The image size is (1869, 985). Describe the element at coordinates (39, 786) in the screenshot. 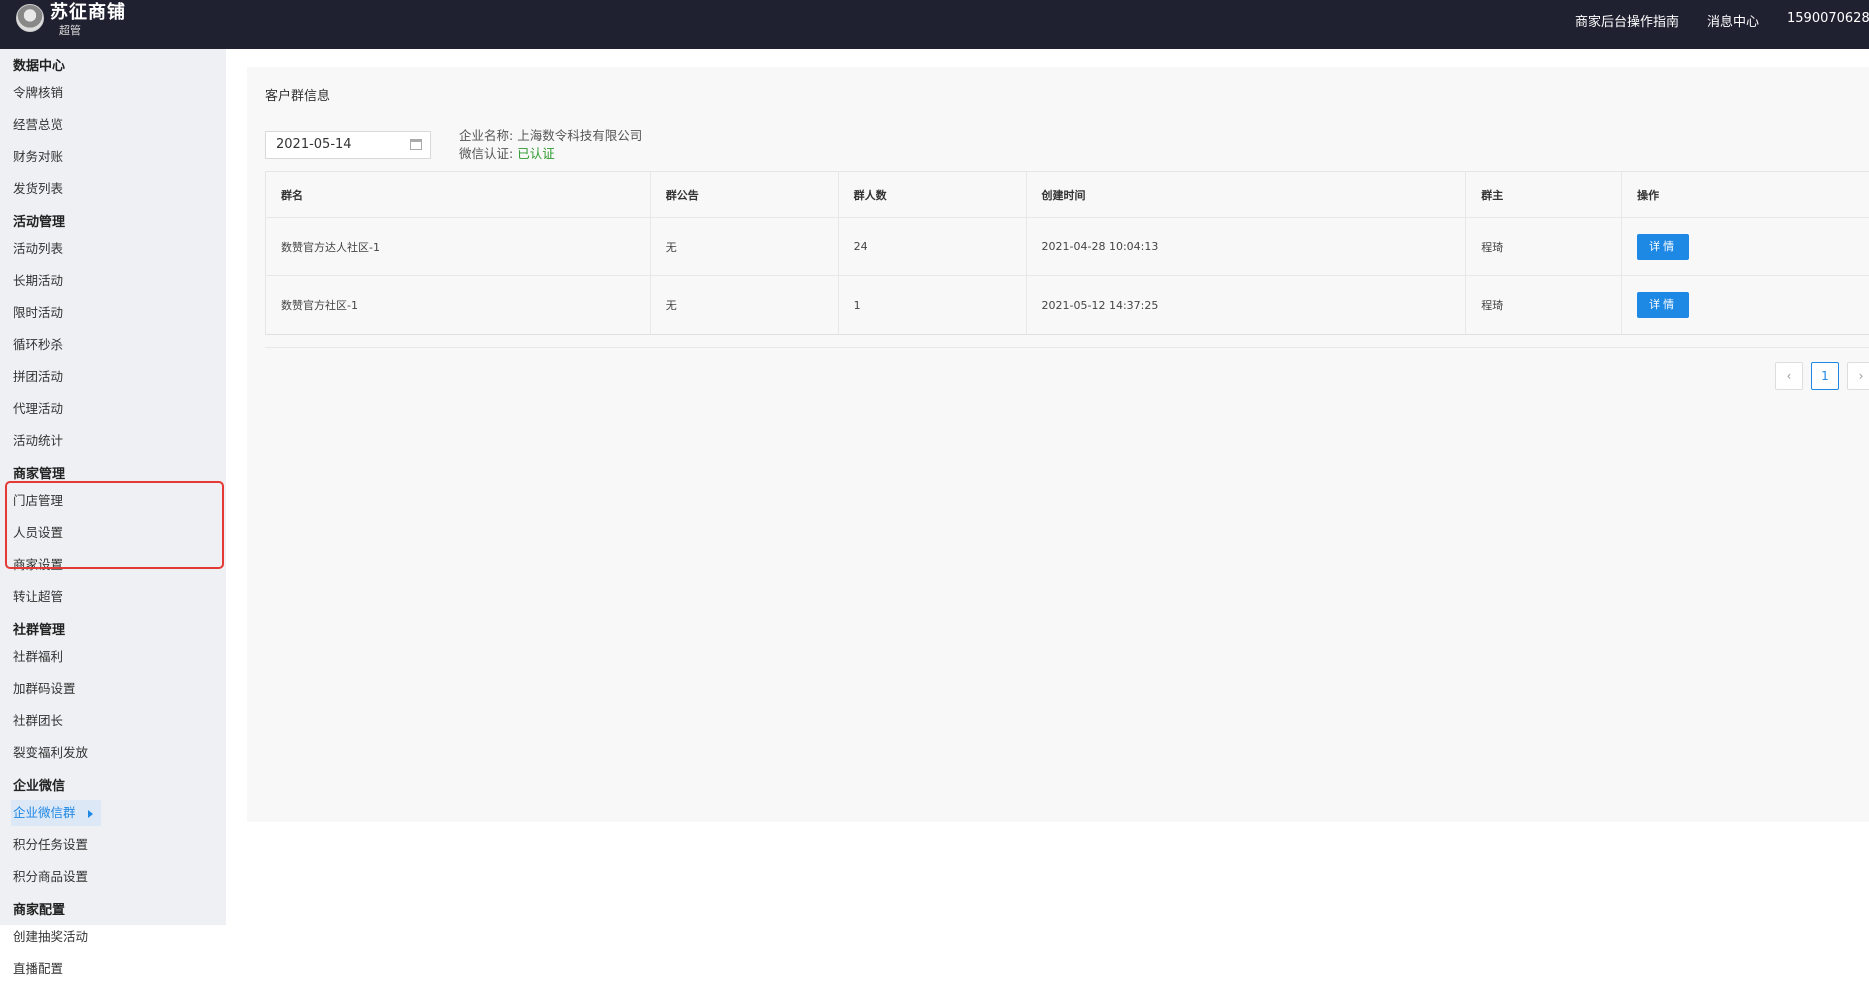

I see `section-title: 企业微信` at that location.